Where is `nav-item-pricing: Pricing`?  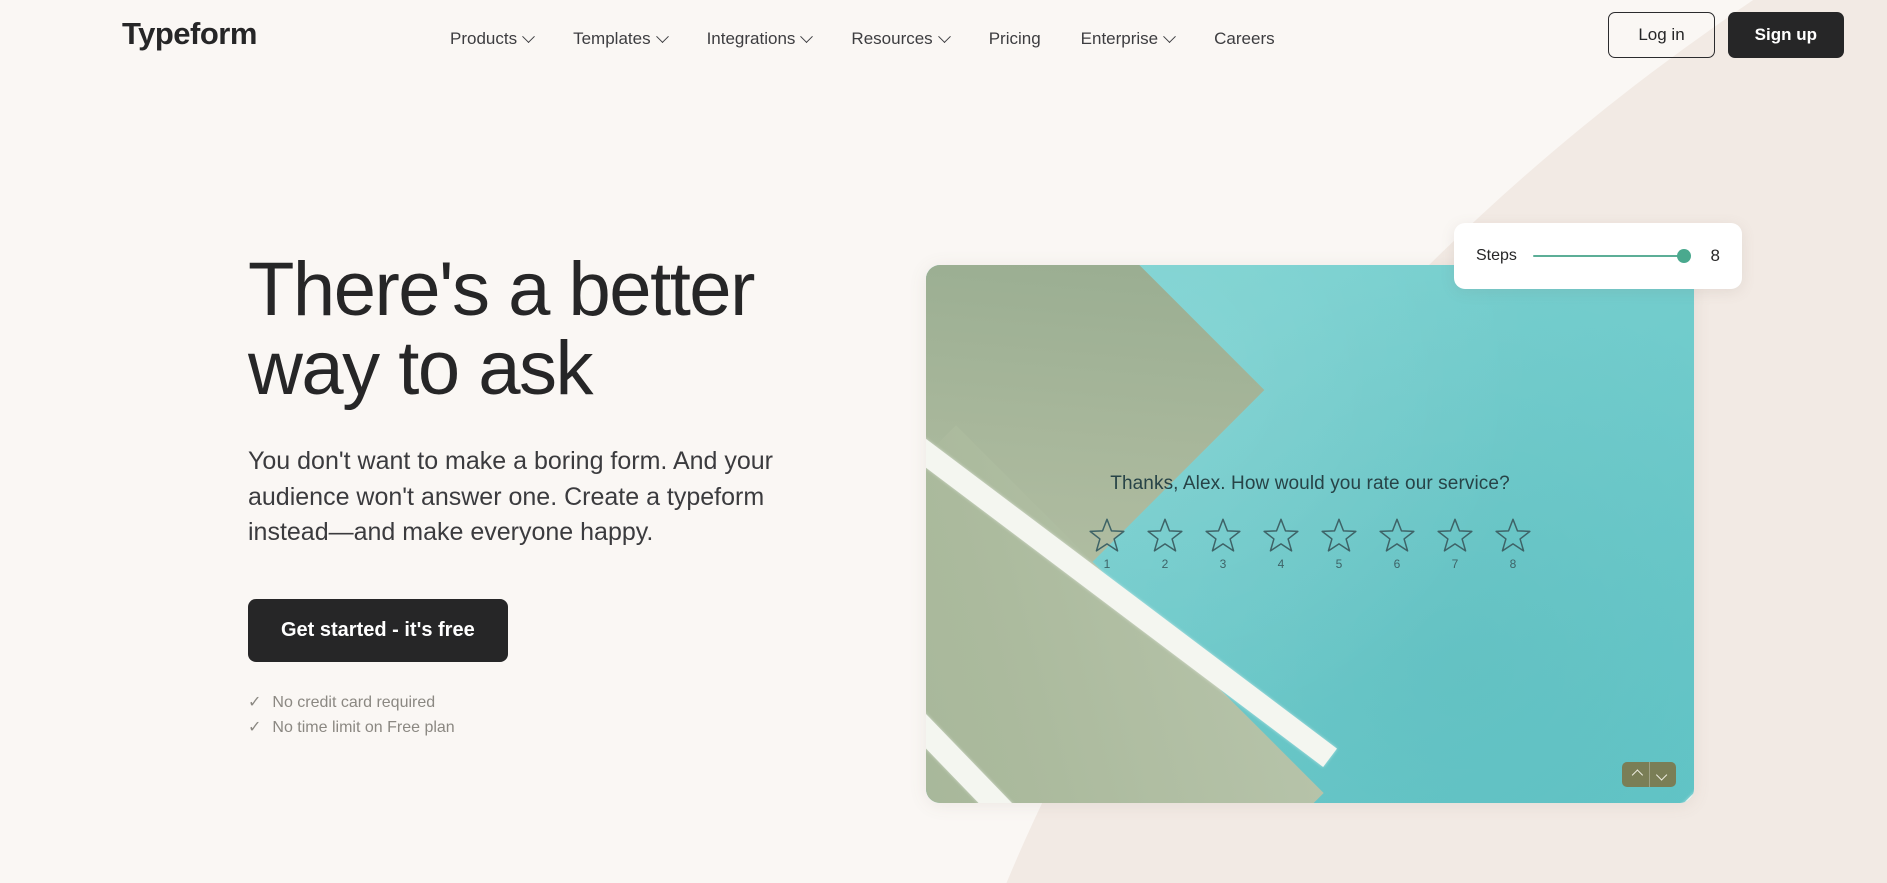
nav-item-pricing: Pricing is located at coordinates (1015, 39).